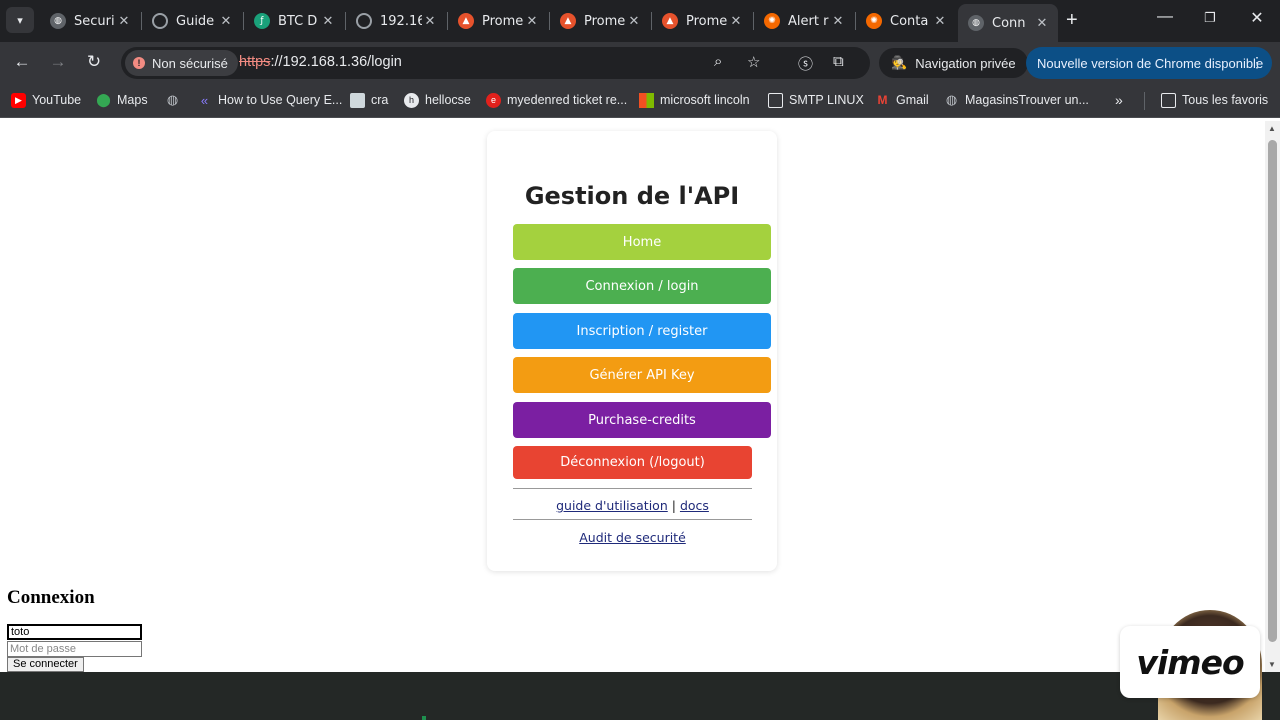  Describe the element at coordinates (493, 100) in the screenshot. I see `edenred-icon: e` at that location.